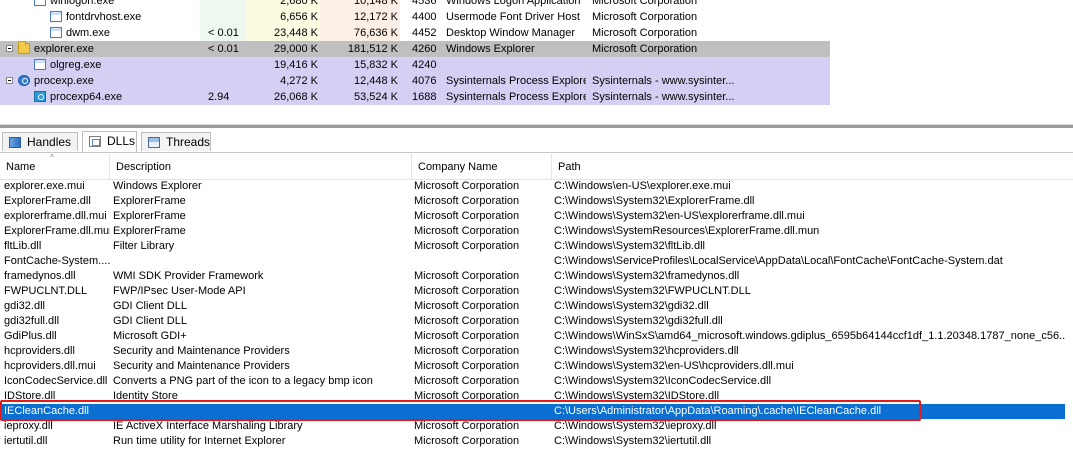 This screenshot has width=1073, height=452. What do you see at coordinates (282, 17) in the screenshot?
I see `process-private-bytes: 6,656 K` at bounding box center [282, 17].